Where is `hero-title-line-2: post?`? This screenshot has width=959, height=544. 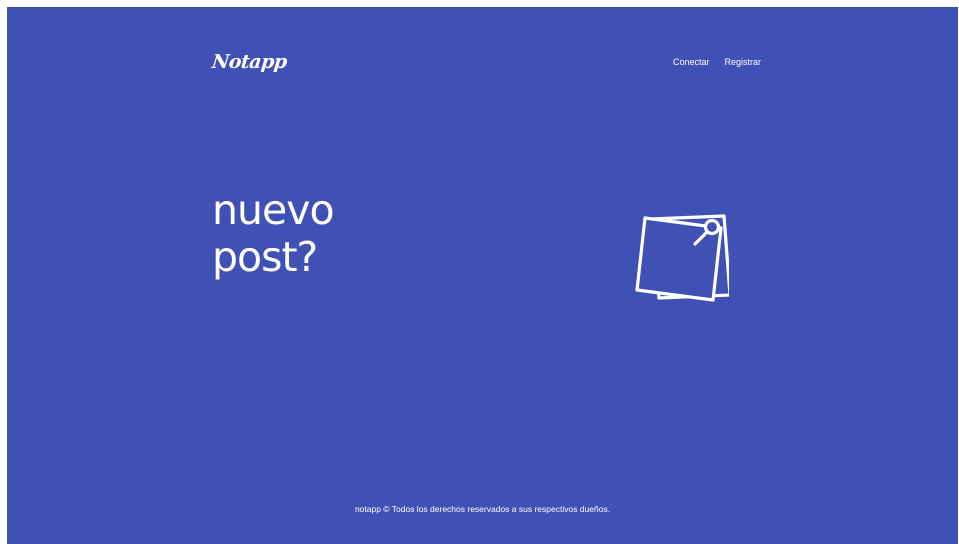
hero-title-line-2: post? is located at coordinates (265, 257).